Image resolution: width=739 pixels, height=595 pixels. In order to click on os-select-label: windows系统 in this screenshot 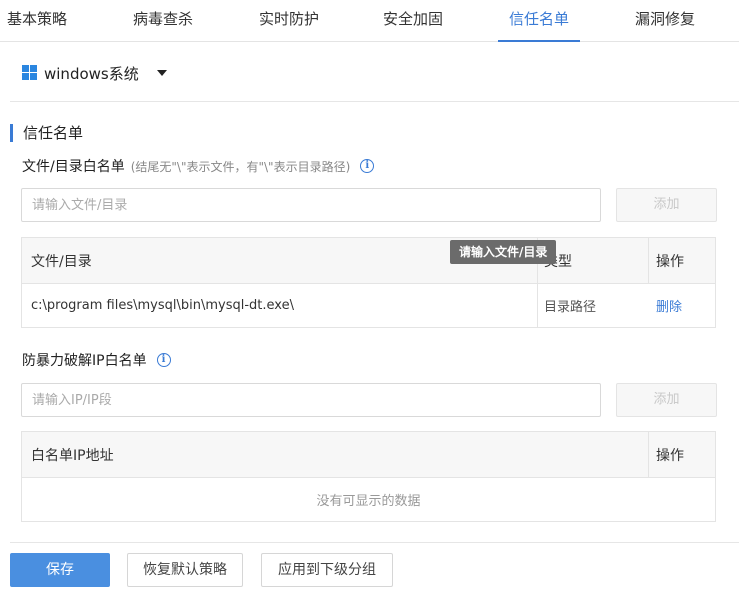, I will do `click(91, 73)`.